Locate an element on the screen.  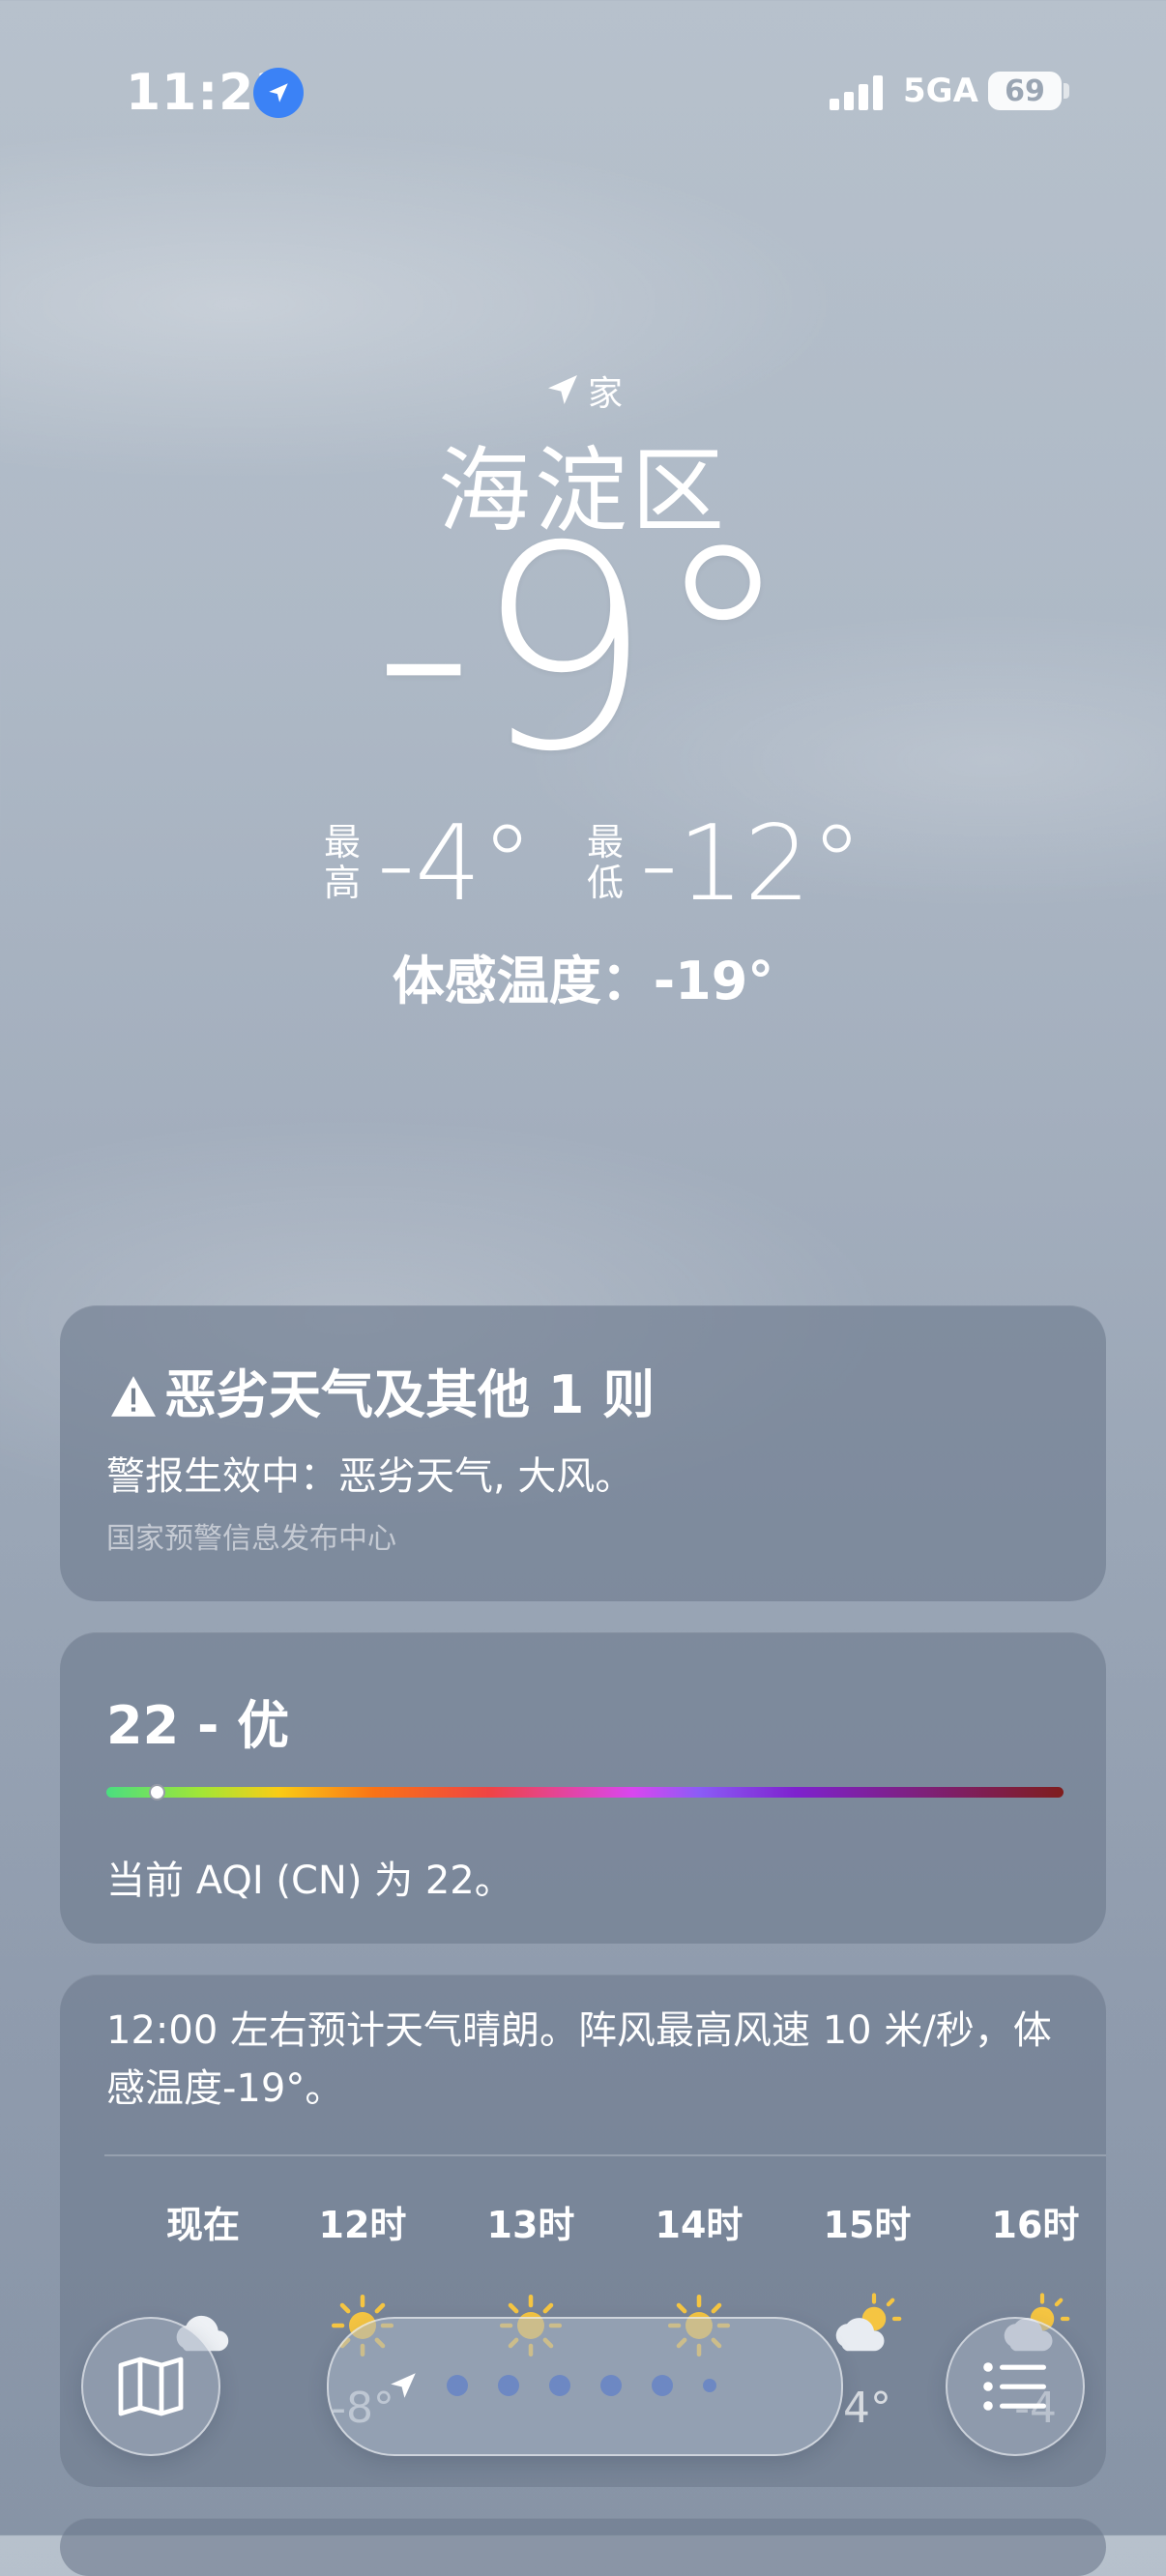
network-type: 5GA is located at coordinates (940, 91).